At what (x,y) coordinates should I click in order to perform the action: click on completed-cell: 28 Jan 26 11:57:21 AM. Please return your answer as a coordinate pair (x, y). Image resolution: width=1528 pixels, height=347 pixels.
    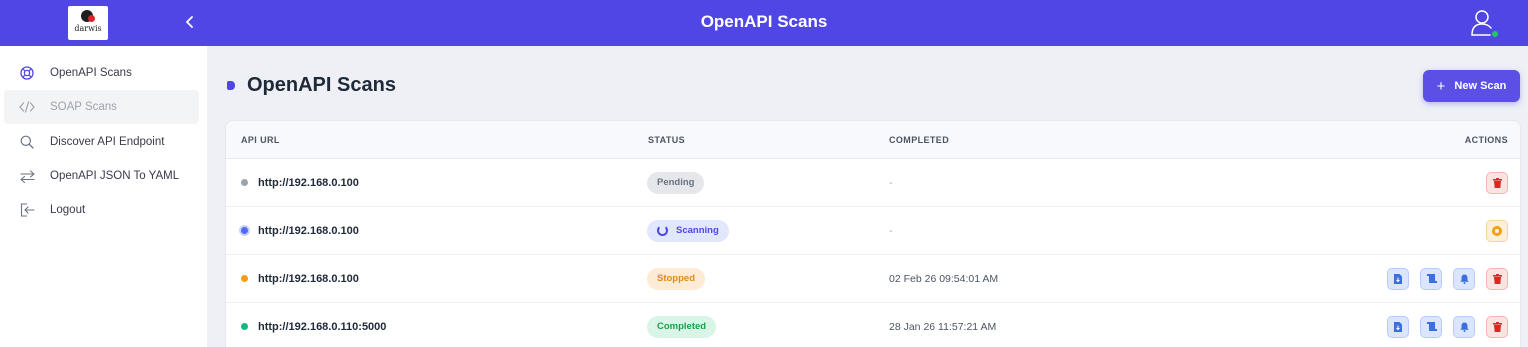
    Looking at the image, I should click on (942, 325).